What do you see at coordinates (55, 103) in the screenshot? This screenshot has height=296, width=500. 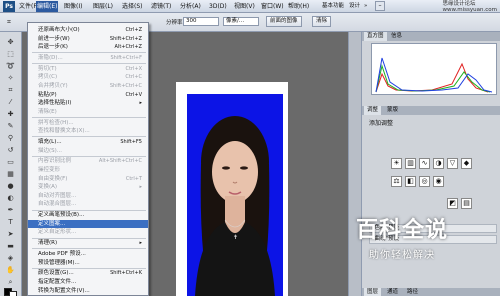 I see `edit-menu-item-label: 选择性粘贴(I)` at bounding box center [55, 103].